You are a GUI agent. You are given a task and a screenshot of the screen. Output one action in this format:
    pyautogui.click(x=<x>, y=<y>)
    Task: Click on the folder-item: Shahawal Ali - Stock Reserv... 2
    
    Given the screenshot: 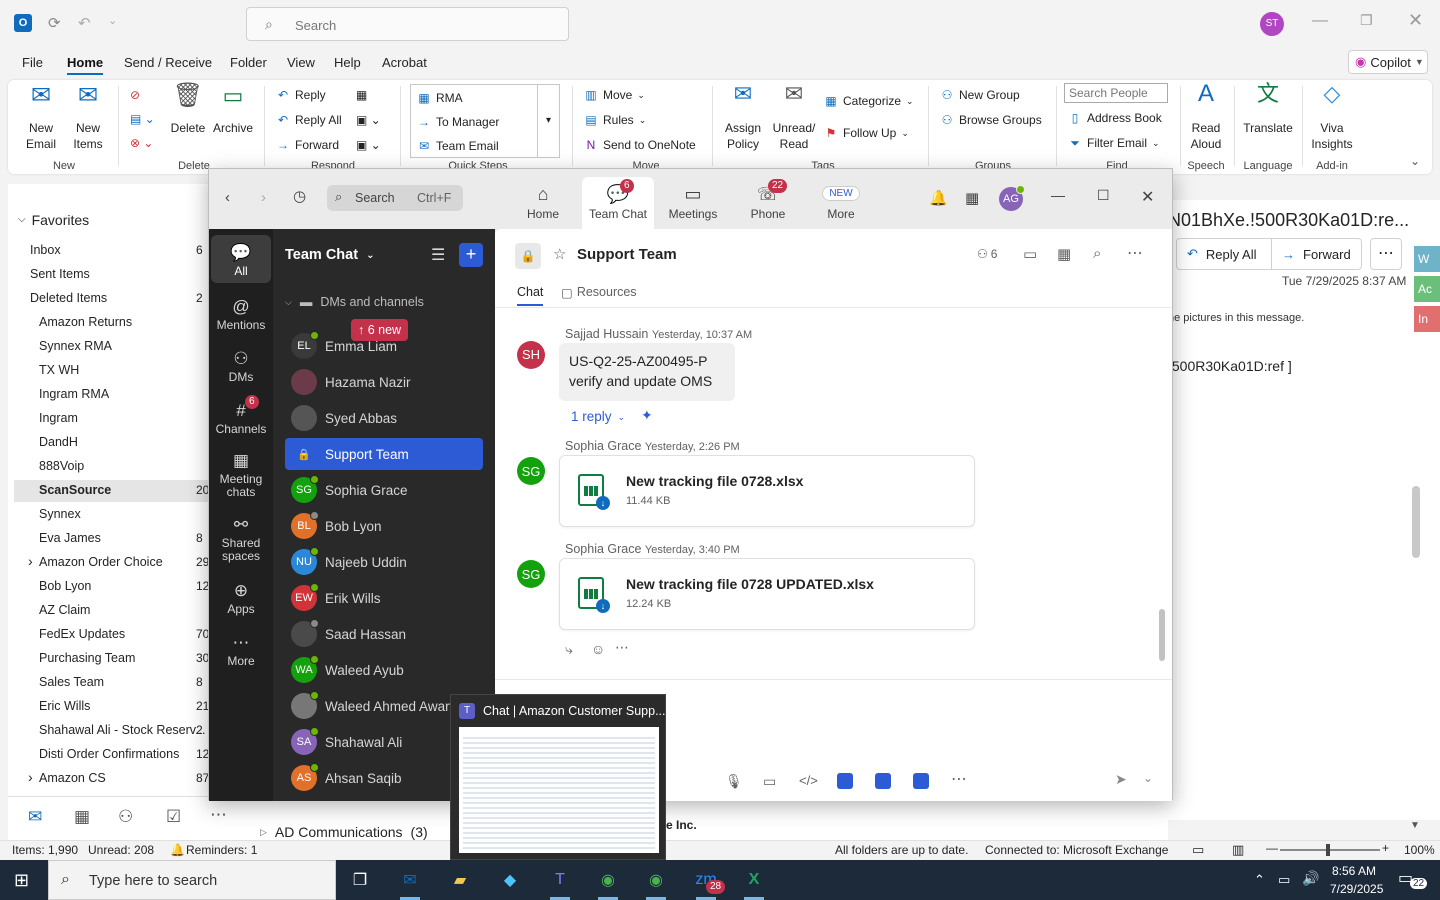 What is the action you would take?
    pyautogui.click(x=116, y=731)
    